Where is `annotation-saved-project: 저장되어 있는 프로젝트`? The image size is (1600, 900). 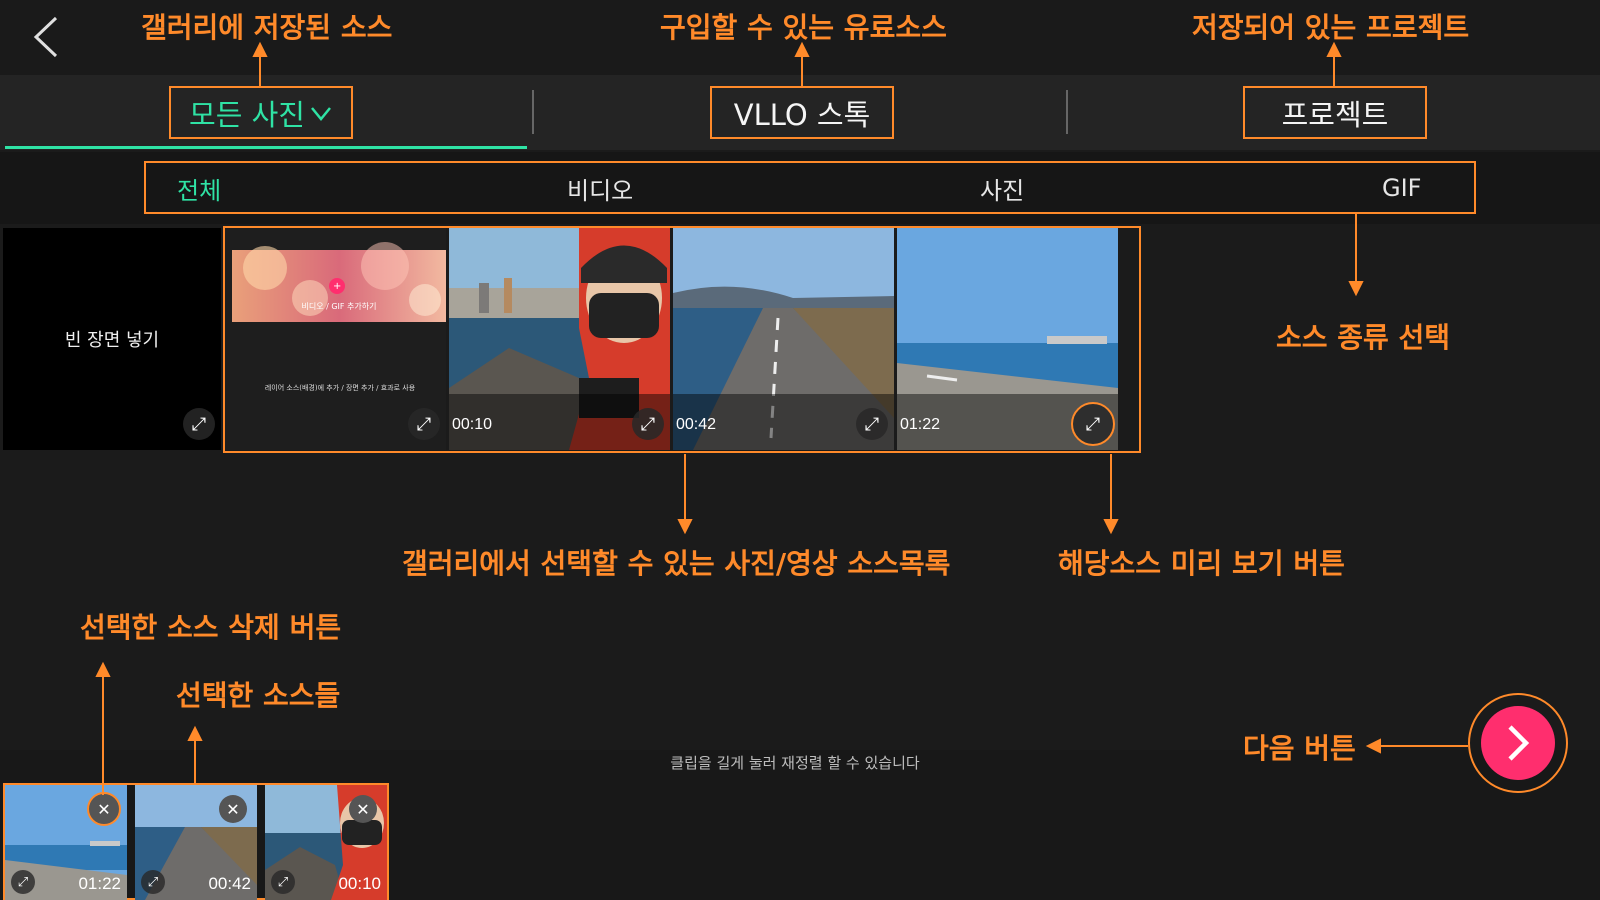
annotation-saved-project: 저장되어 있는 프로젝트 is located at coordinates (1331, 27).